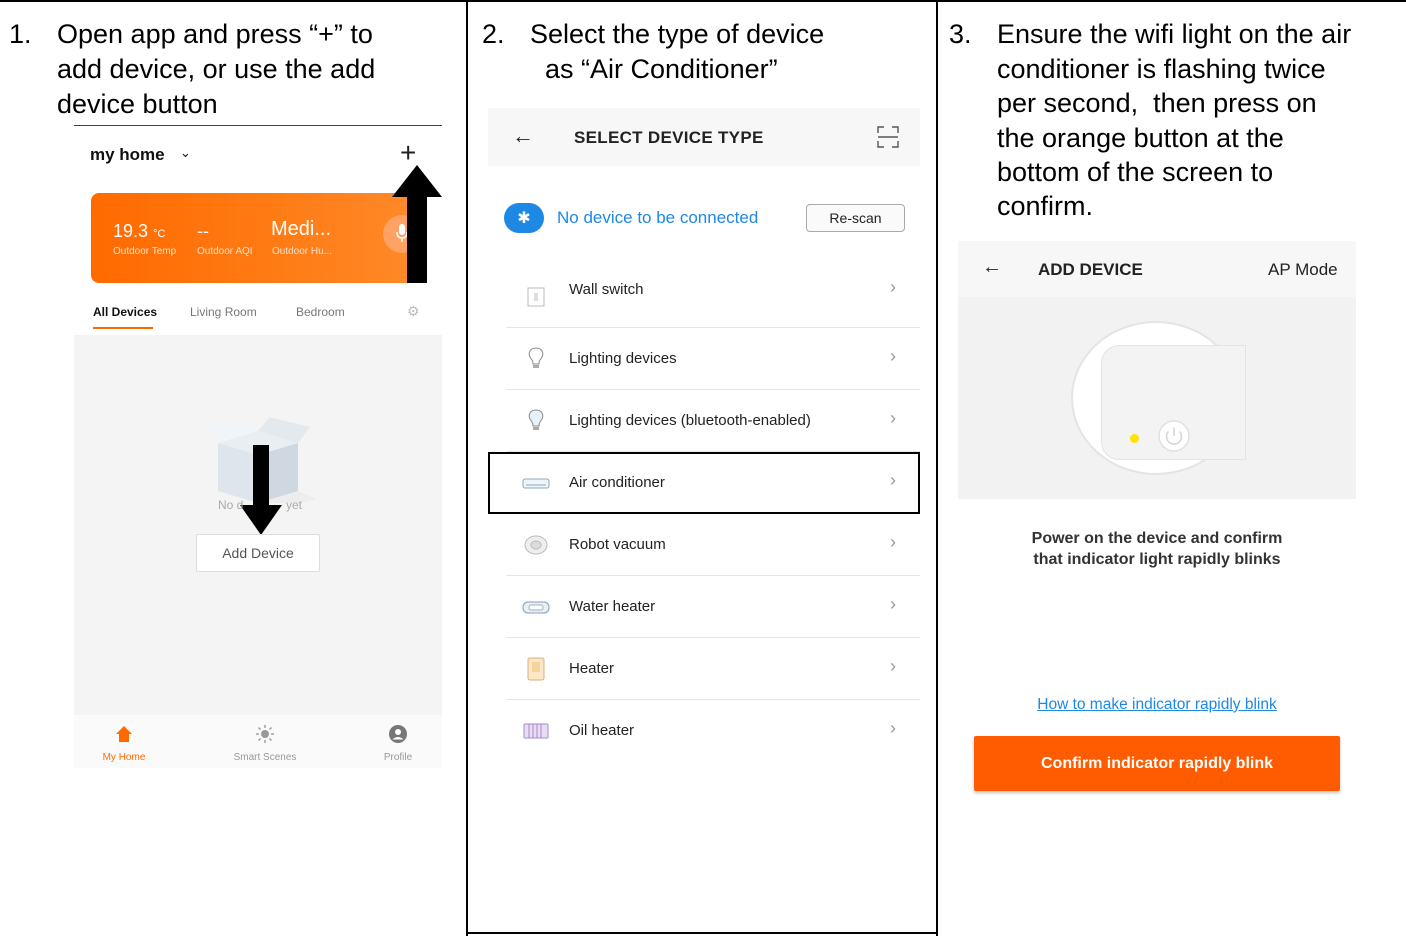  I want to click on list-item-wall-switch: Wall switch ›, so click(704, 297).